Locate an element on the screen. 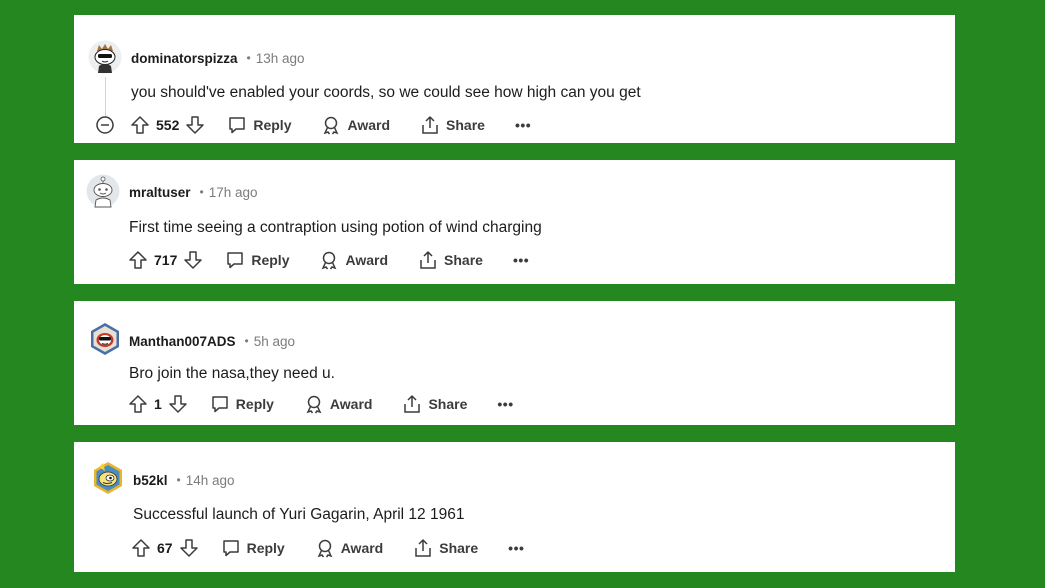 The image size is (1045, 588). timestamp: 17h ago is located at coordinates (233, 192).